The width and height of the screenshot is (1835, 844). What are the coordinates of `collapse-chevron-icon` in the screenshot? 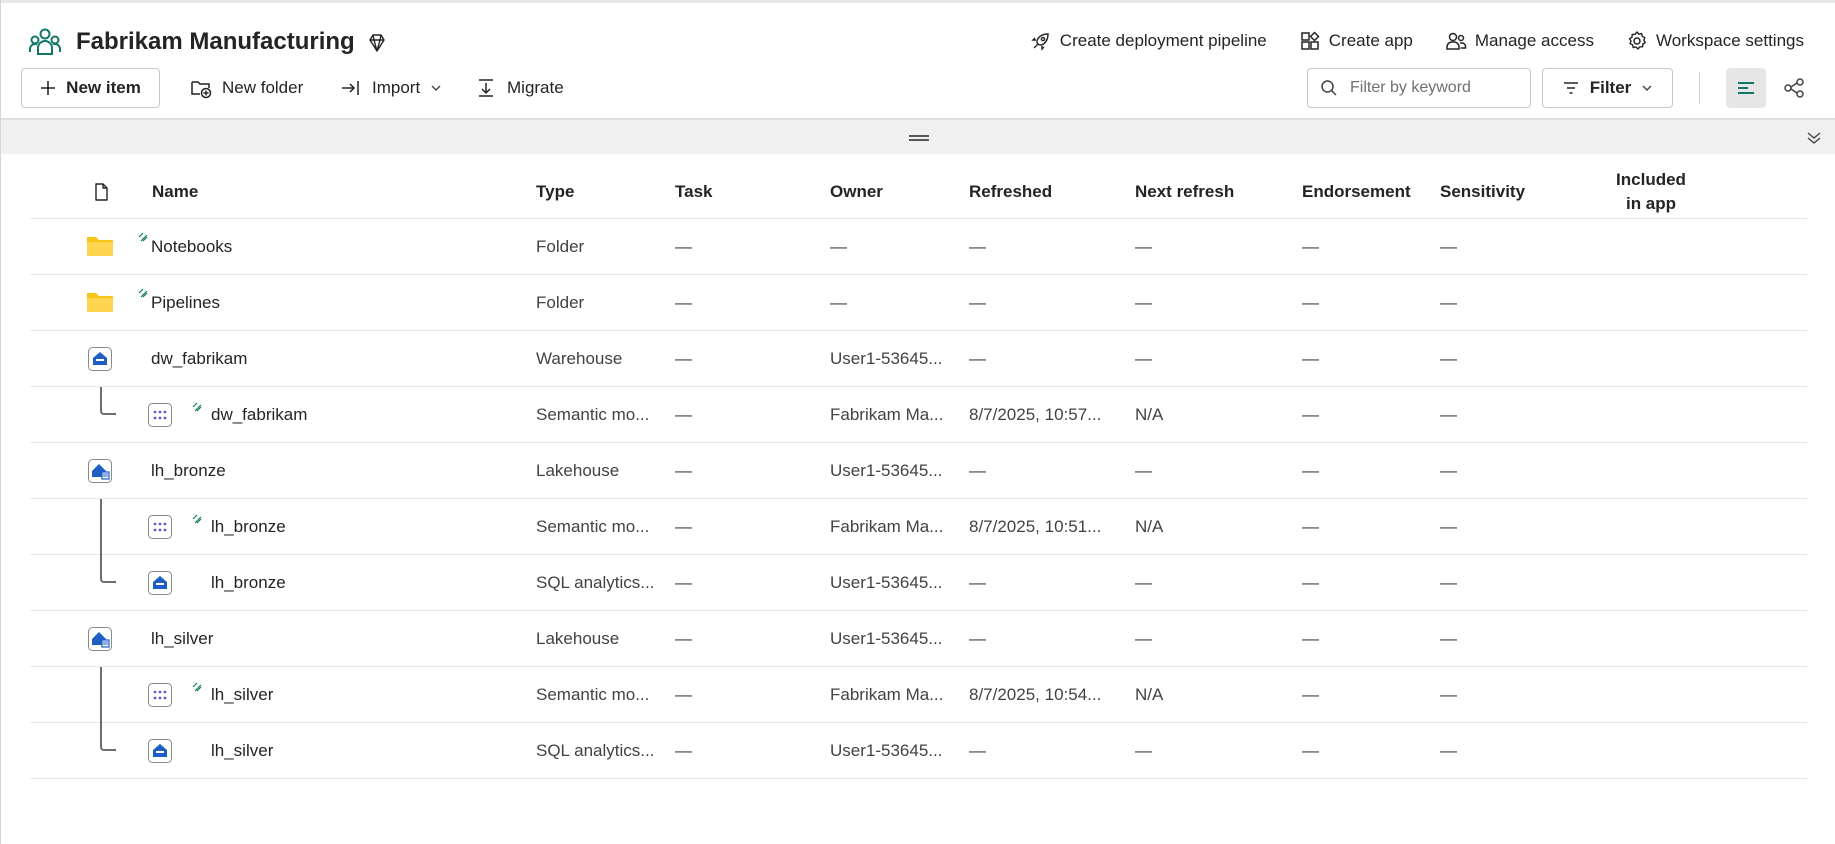 It's located at (1814, 138).